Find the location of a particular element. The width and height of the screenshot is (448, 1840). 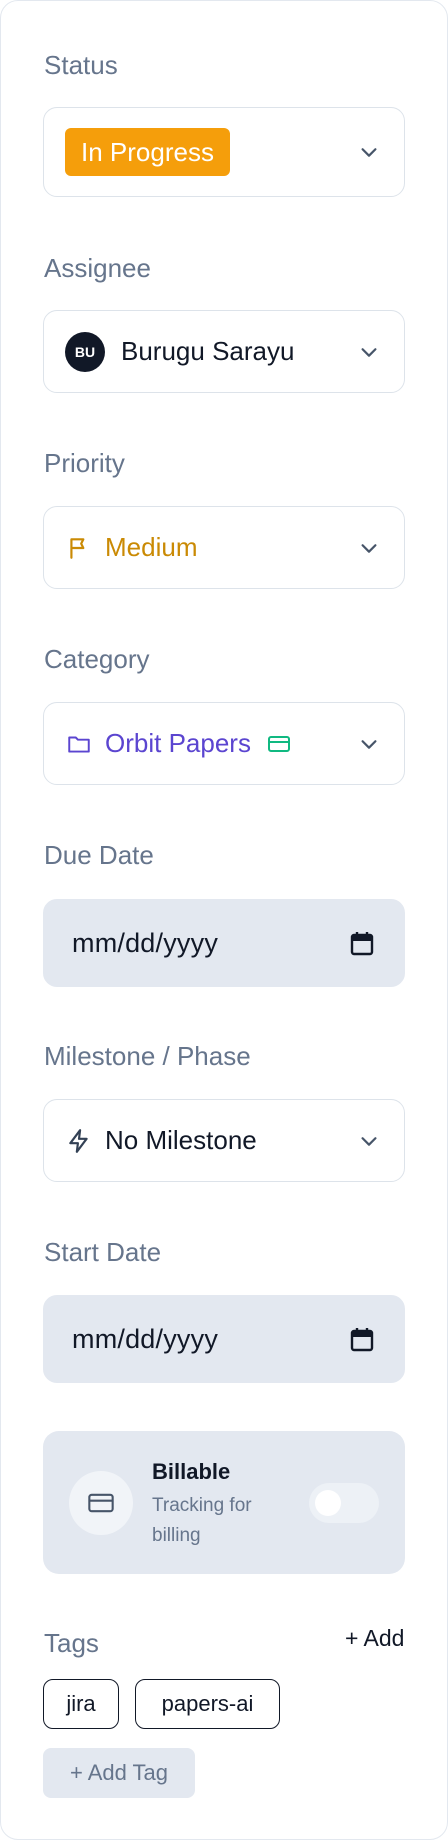

start-date-label: Start Date is located at coordinates (103, 1252).